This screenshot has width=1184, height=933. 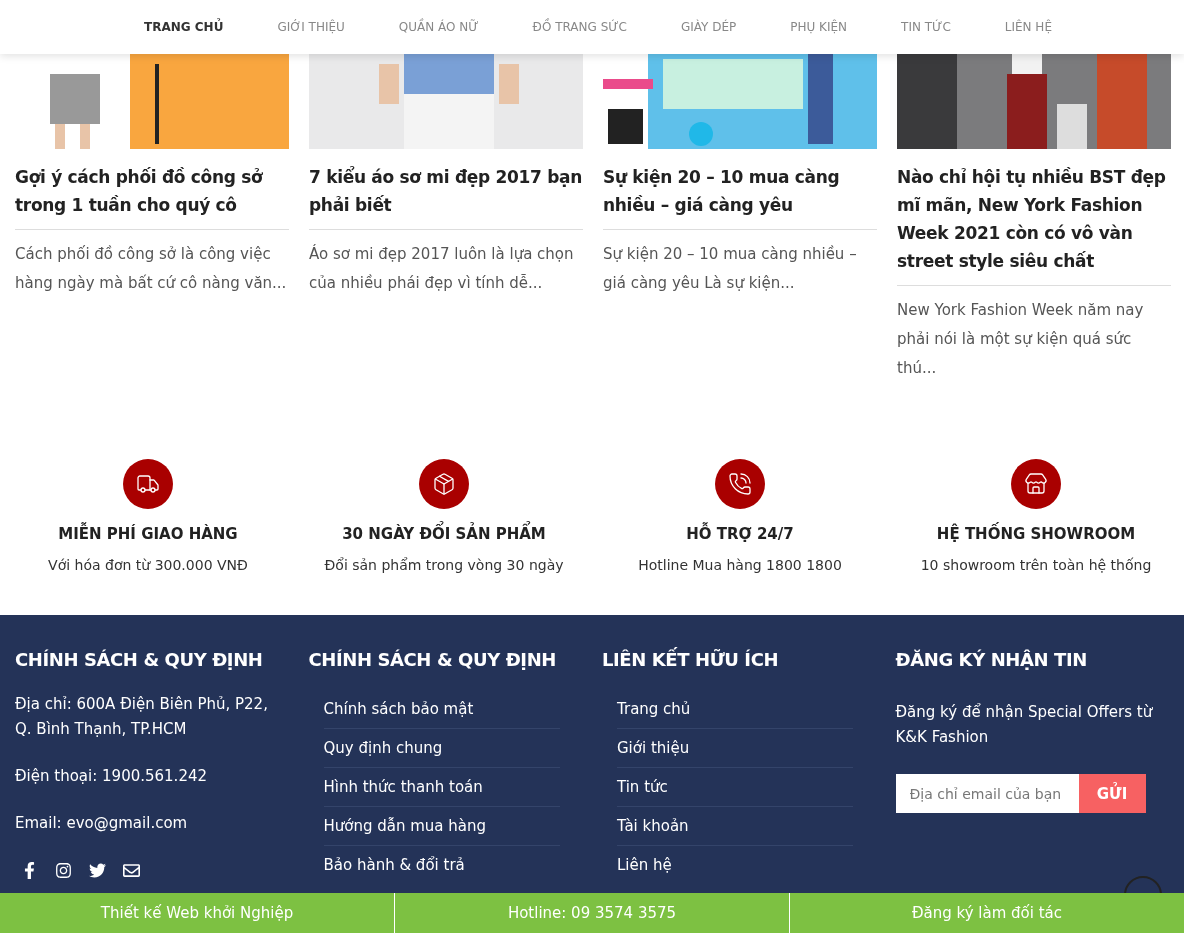 What do you see at coordinates (1024, 725) in the screenshot?
I see `newsletter-text: Đăng ký để nhận Special Offers từ K&K Fashion` at bounding box center [1024, 725].